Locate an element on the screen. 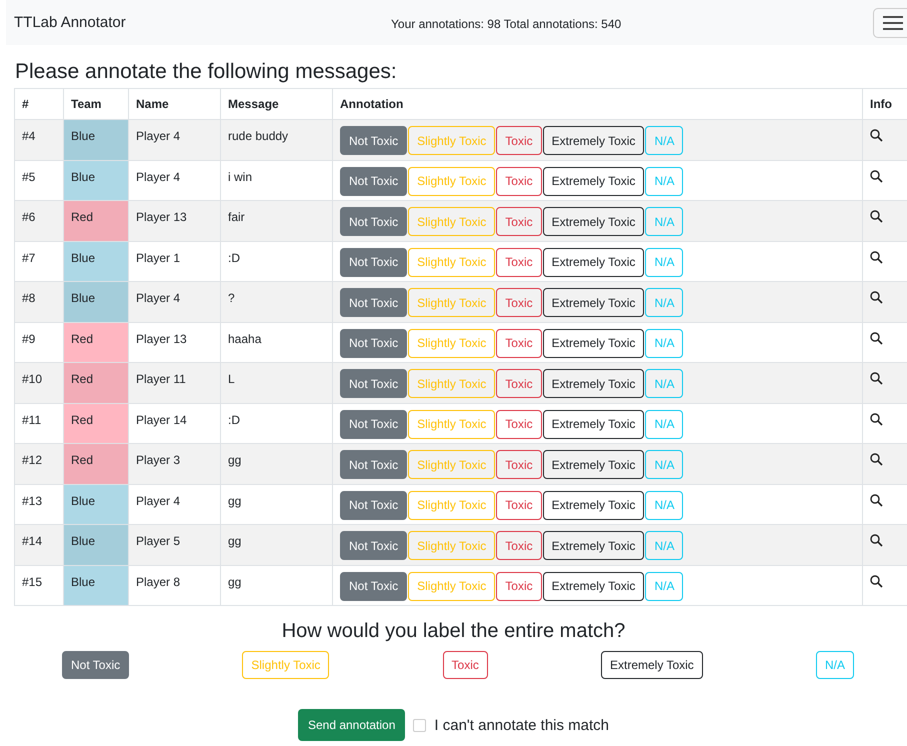  app-brand: TTLab Annotator is located at coordinates (70, 22).